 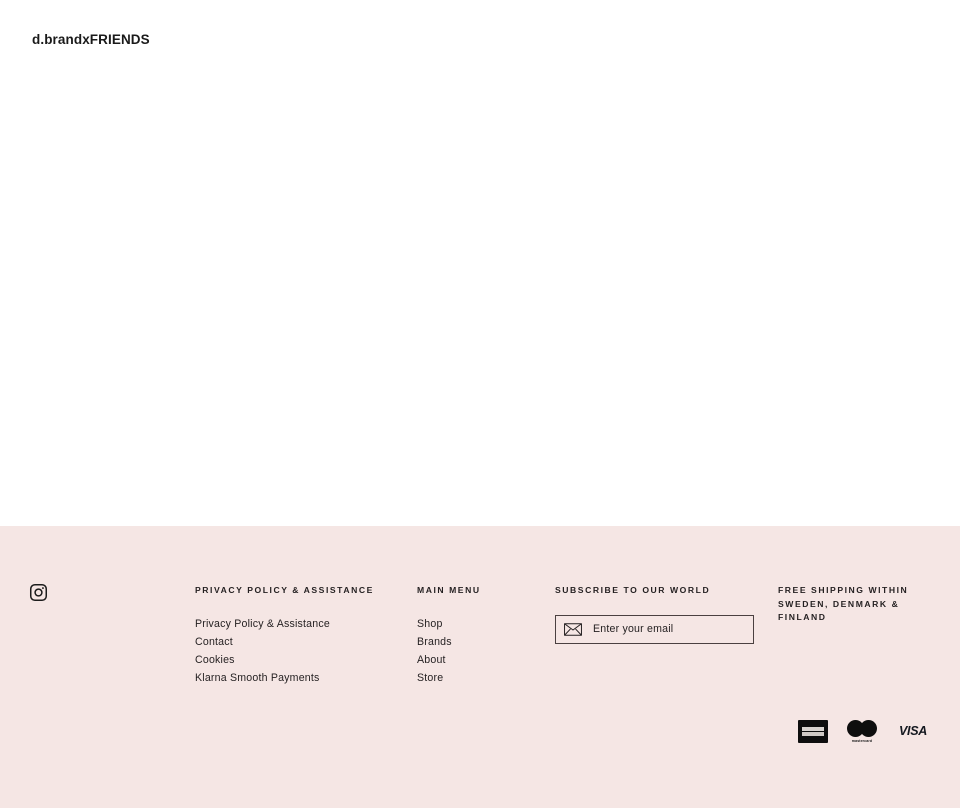 I want to click on list-item: Contact, so click(x=300, y=642).